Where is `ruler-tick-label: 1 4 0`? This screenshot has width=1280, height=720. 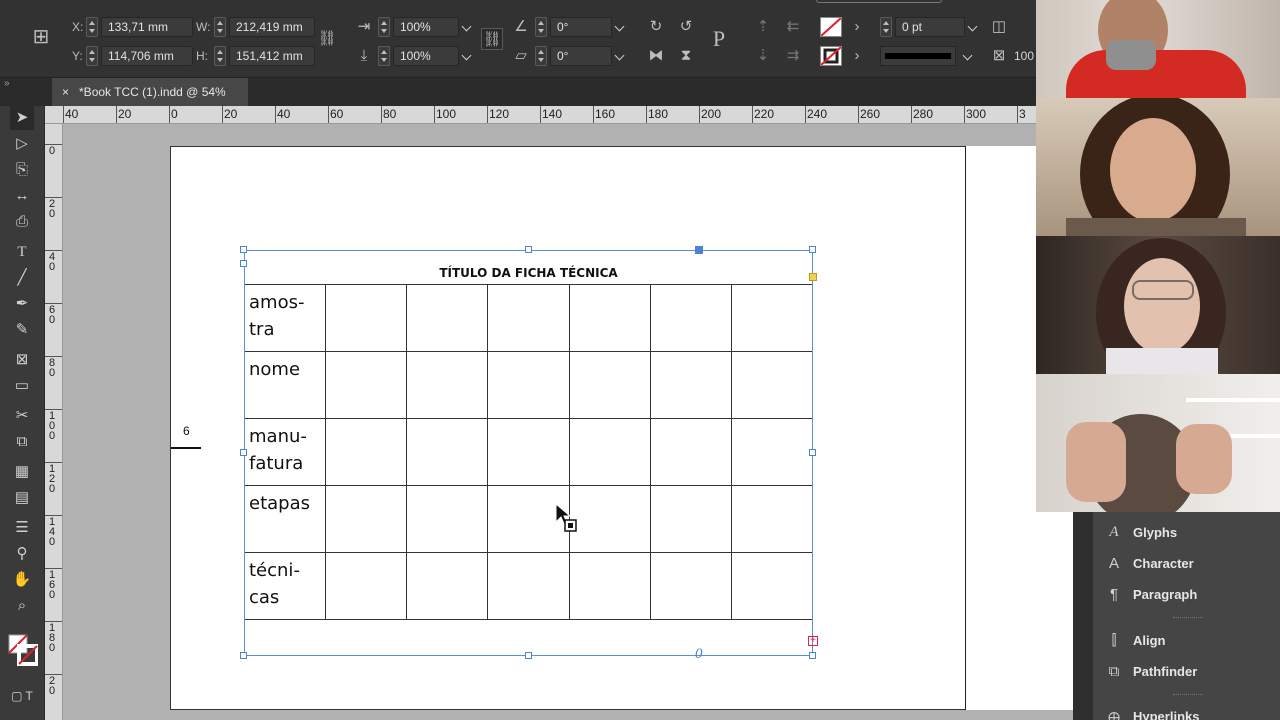 ruler-tick-label: 1 4 0 is located at coordinates (52, 532).